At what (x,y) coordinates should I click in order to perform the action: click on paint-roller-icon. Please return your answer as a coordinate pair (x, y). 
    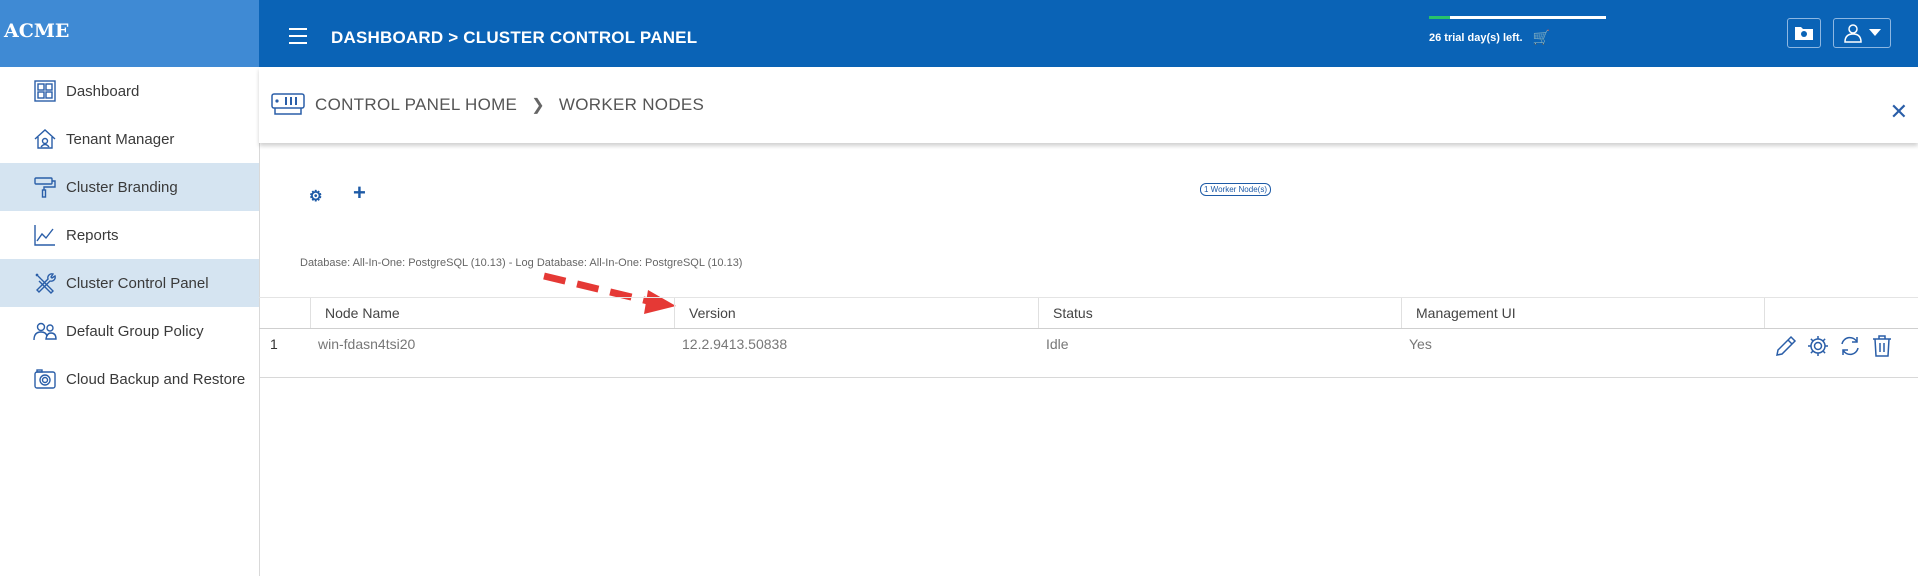
    Looking at the image, I should click on (45, 187).